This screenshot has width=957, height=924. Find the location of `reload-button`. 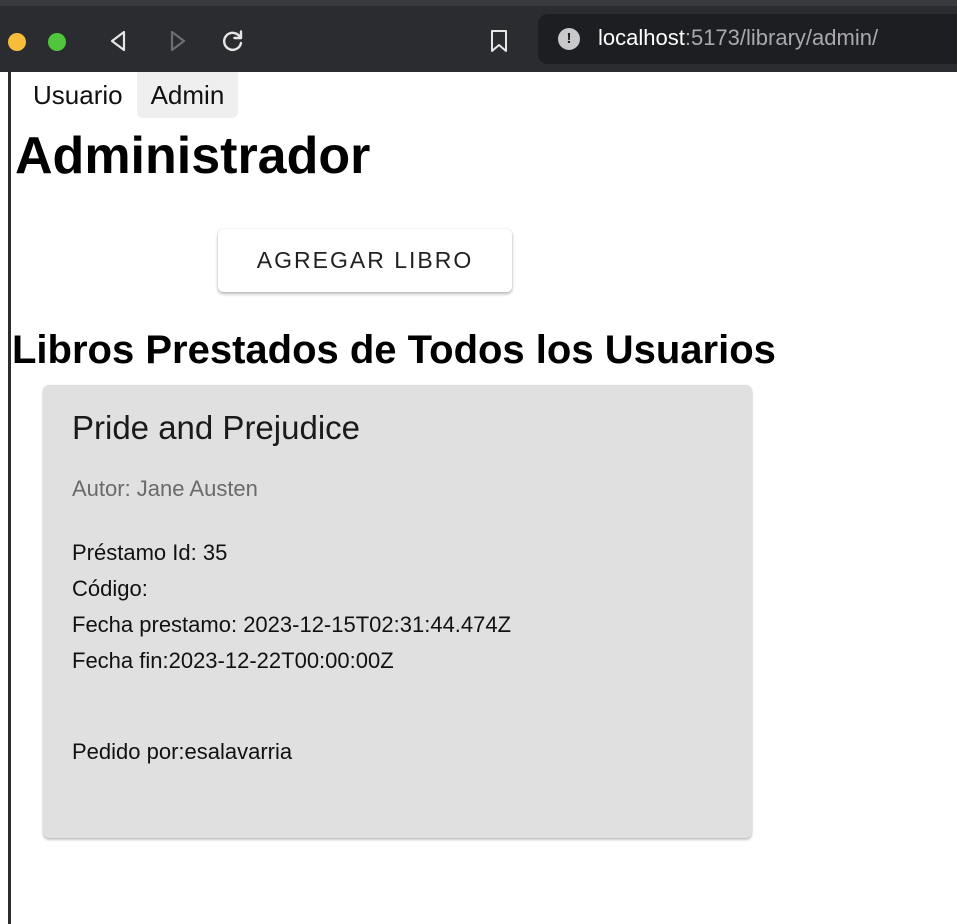

reload-button is located at coordinates (233, 41).